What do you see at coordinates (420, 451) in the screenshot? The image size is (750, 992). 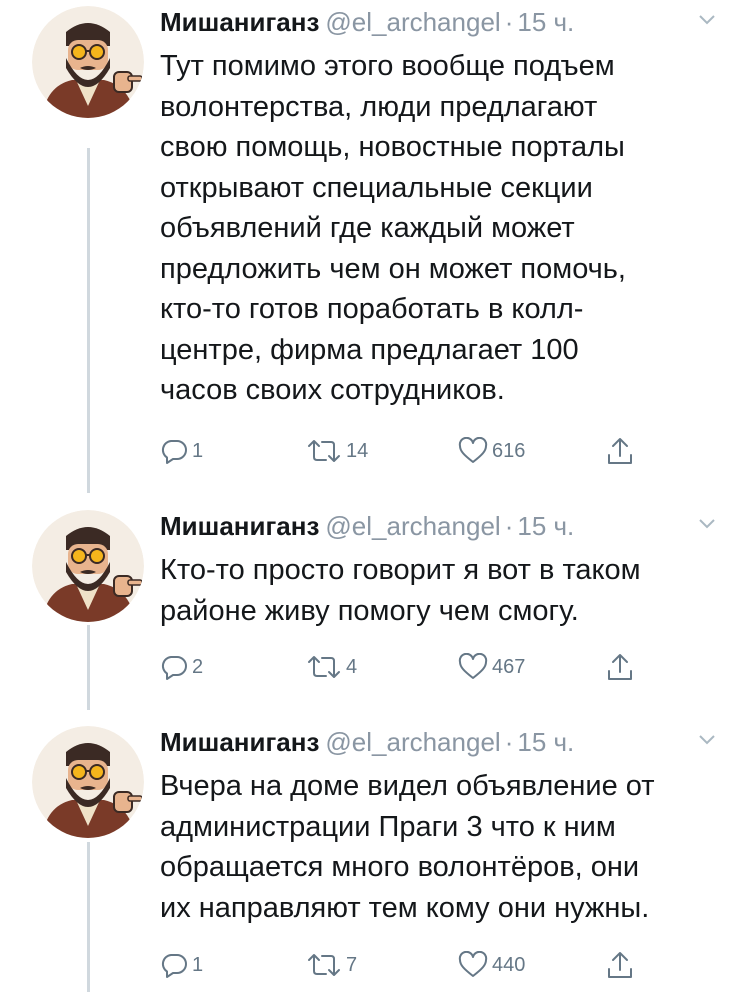 I see `tweet-actions: 1 14 616` at bounding box center [420, 451].